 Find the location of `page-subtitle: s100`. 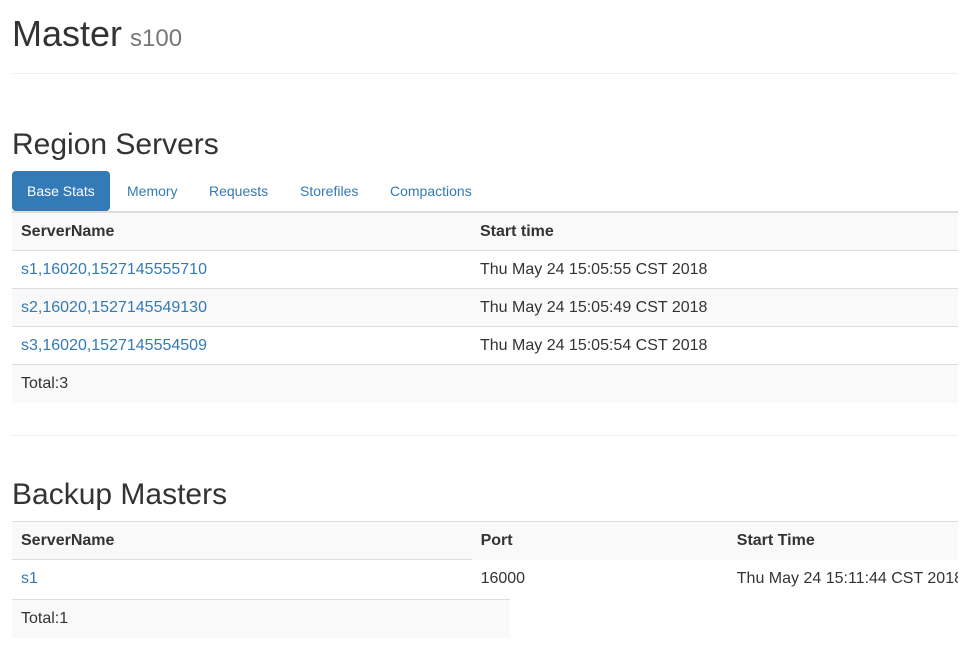

page-subtitle: s100 is located at coordinates (156, 38).